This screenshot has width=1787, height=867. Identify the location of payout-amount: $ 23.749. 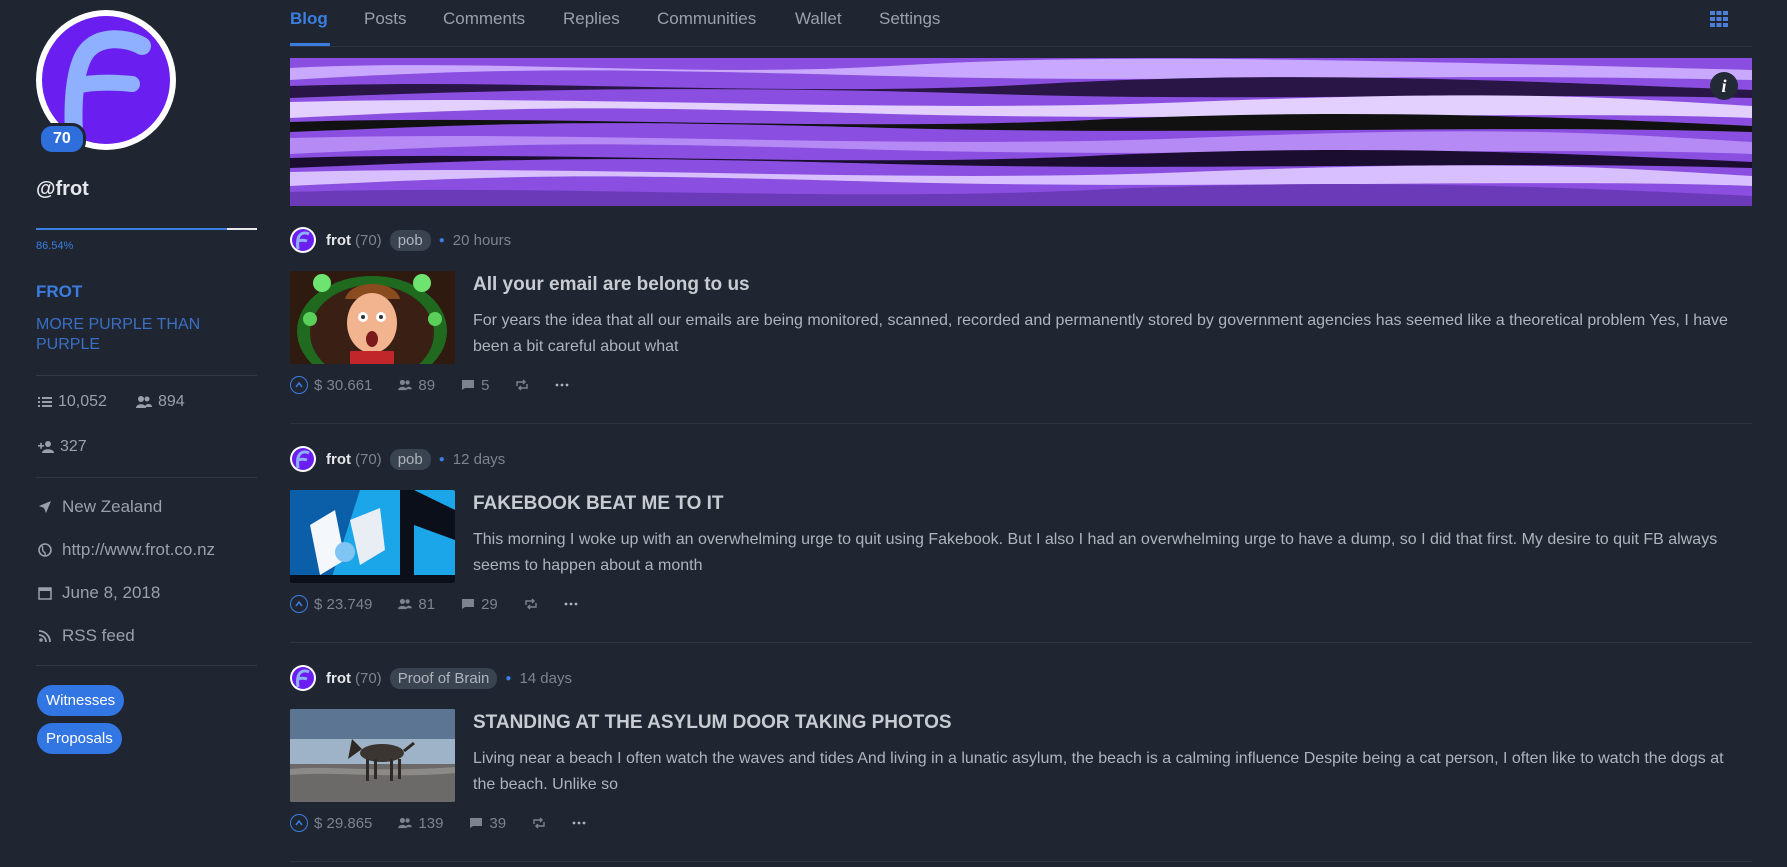
(343, 604).